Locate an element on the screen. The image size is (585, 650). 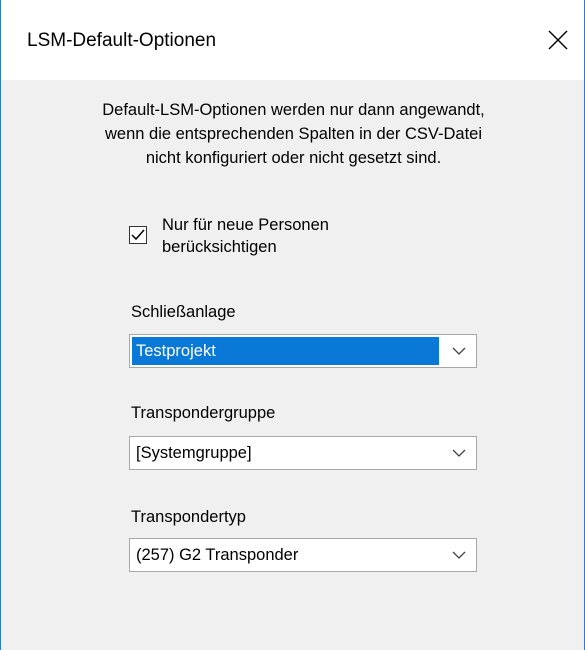
checkbox-label-line: Nur für neue Personen is located at coordinates (245, 225).